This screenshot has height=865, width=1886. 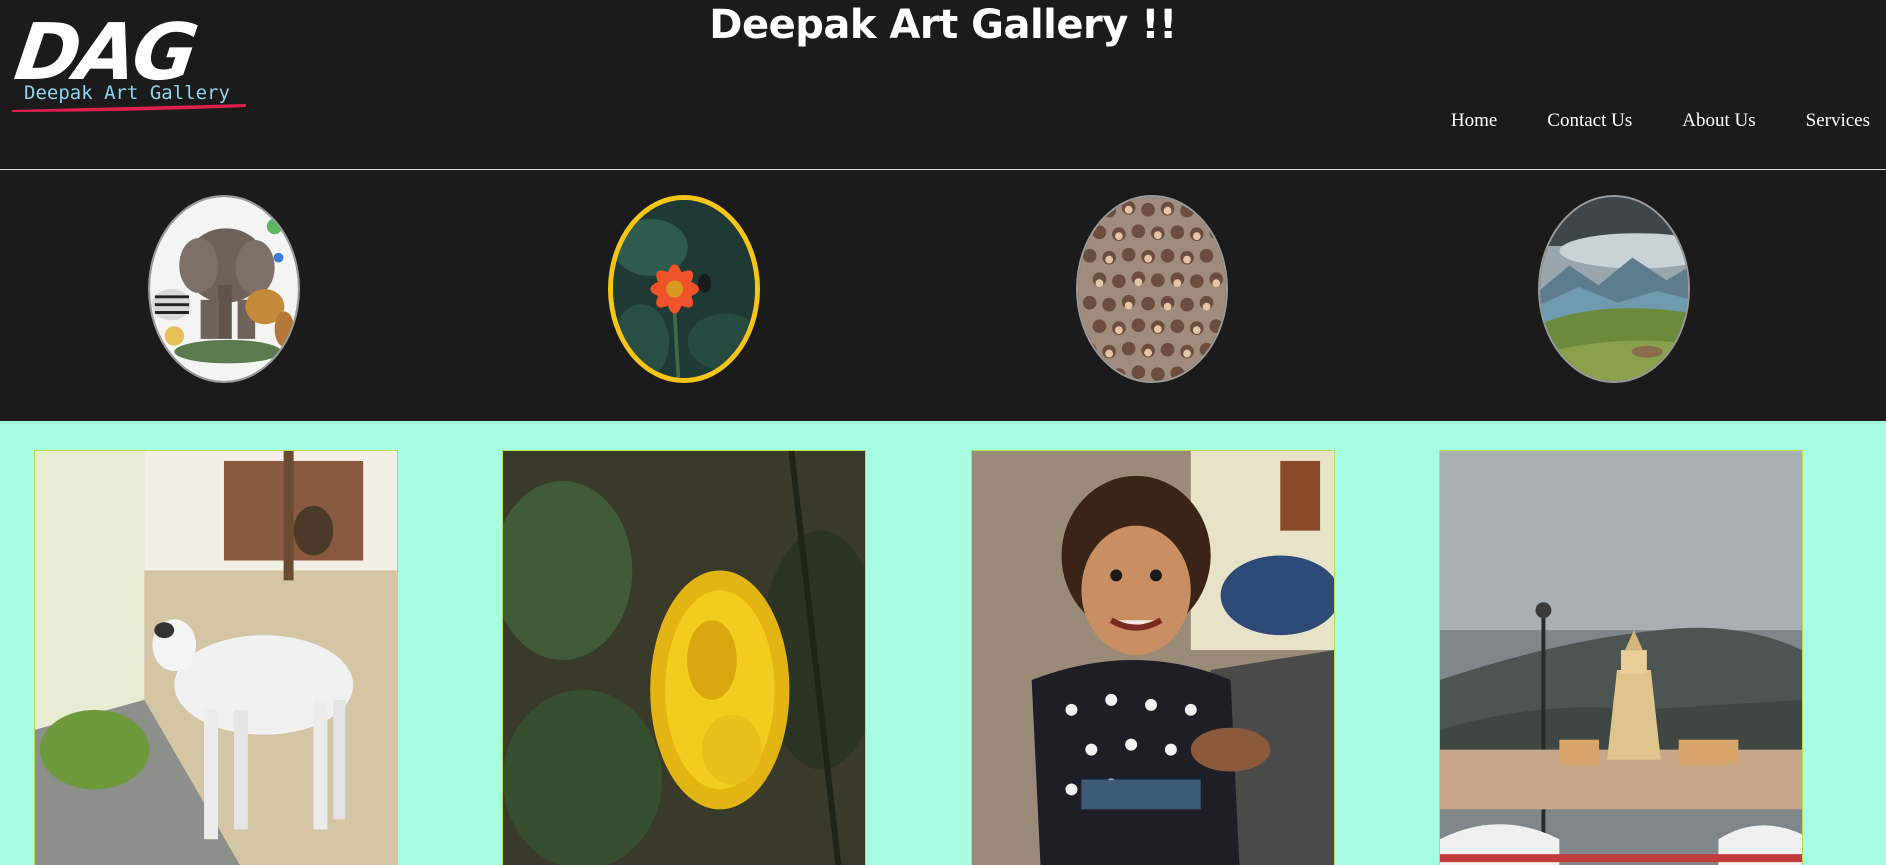 I want to click on temple-image, so click(x=1621, y=658).